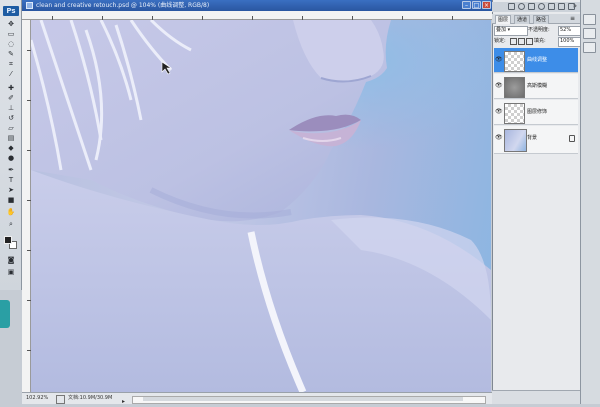  Describe the element at coordinates (513, 41) in the screenshot. I see `lock-transparent-icon` at that location.